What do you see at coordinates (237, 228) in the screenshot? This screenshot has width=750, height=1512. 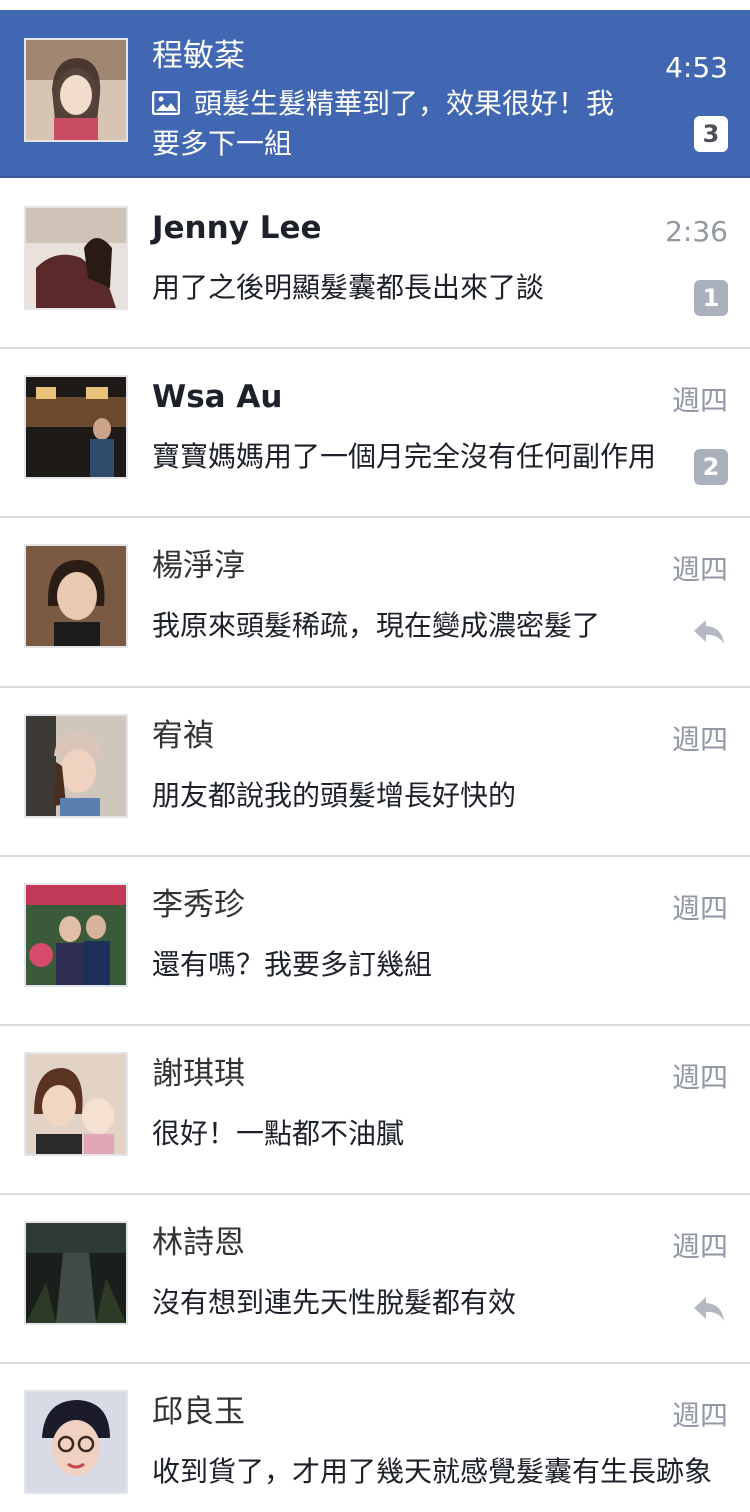 I see `contact-name: Jenny Lee` at bounding box center [237, 228].